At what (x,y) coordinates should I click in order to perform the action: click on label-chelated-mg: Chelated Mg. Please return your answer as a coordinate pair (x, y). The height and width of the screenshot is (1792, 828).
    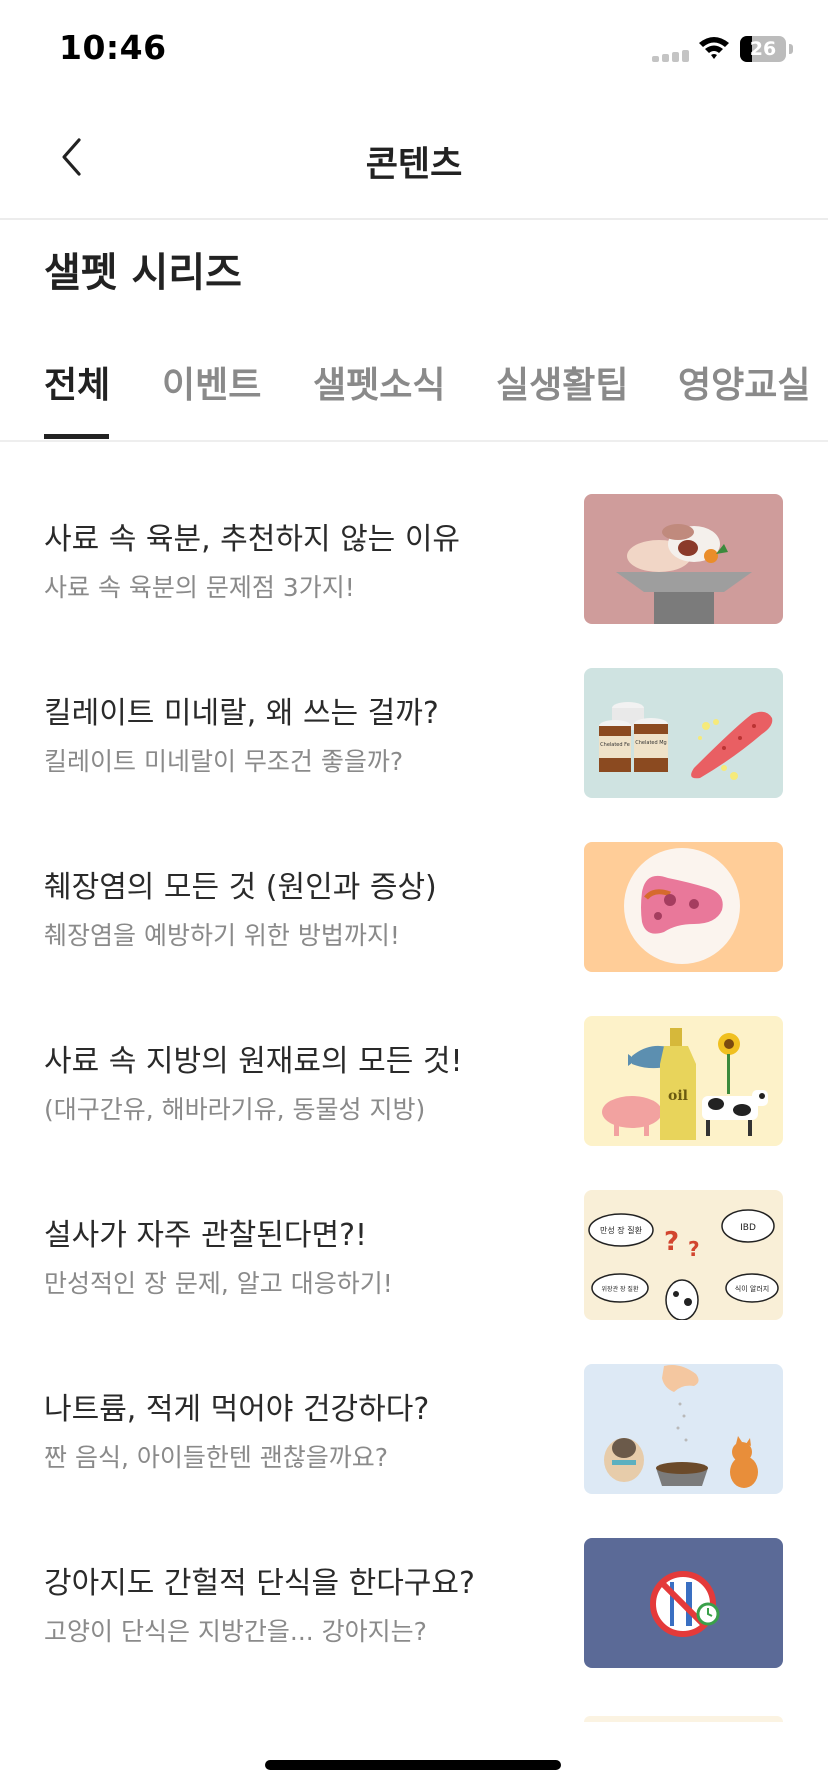
    Looking at the image, I should click on (650, 743).